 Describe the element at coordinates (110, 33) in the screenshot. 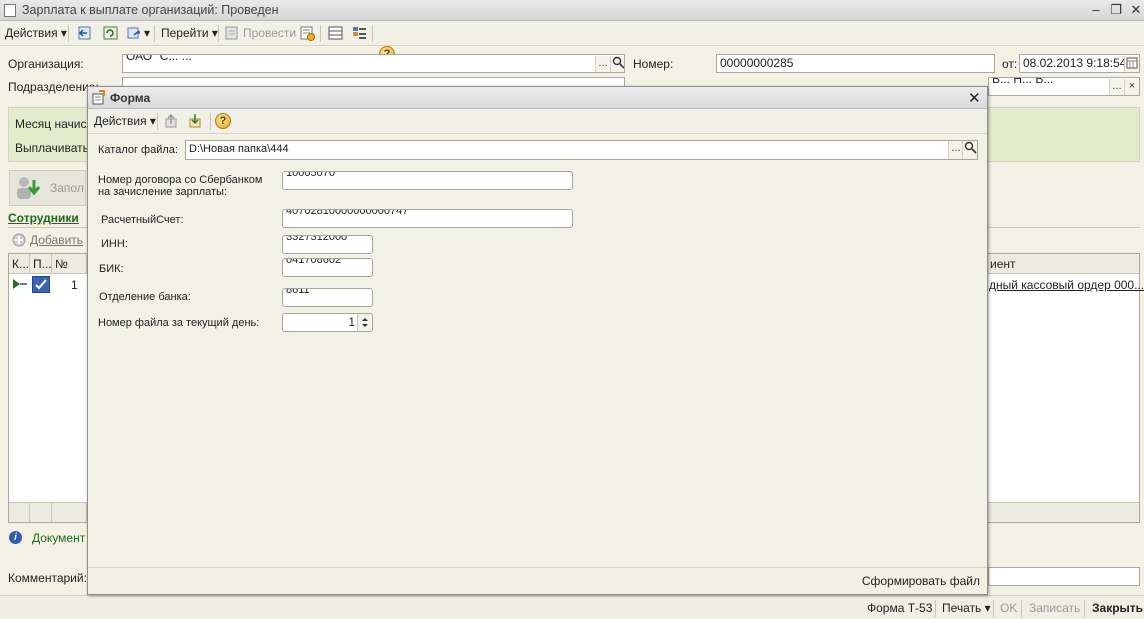

I see `refresh-icon` at that location.